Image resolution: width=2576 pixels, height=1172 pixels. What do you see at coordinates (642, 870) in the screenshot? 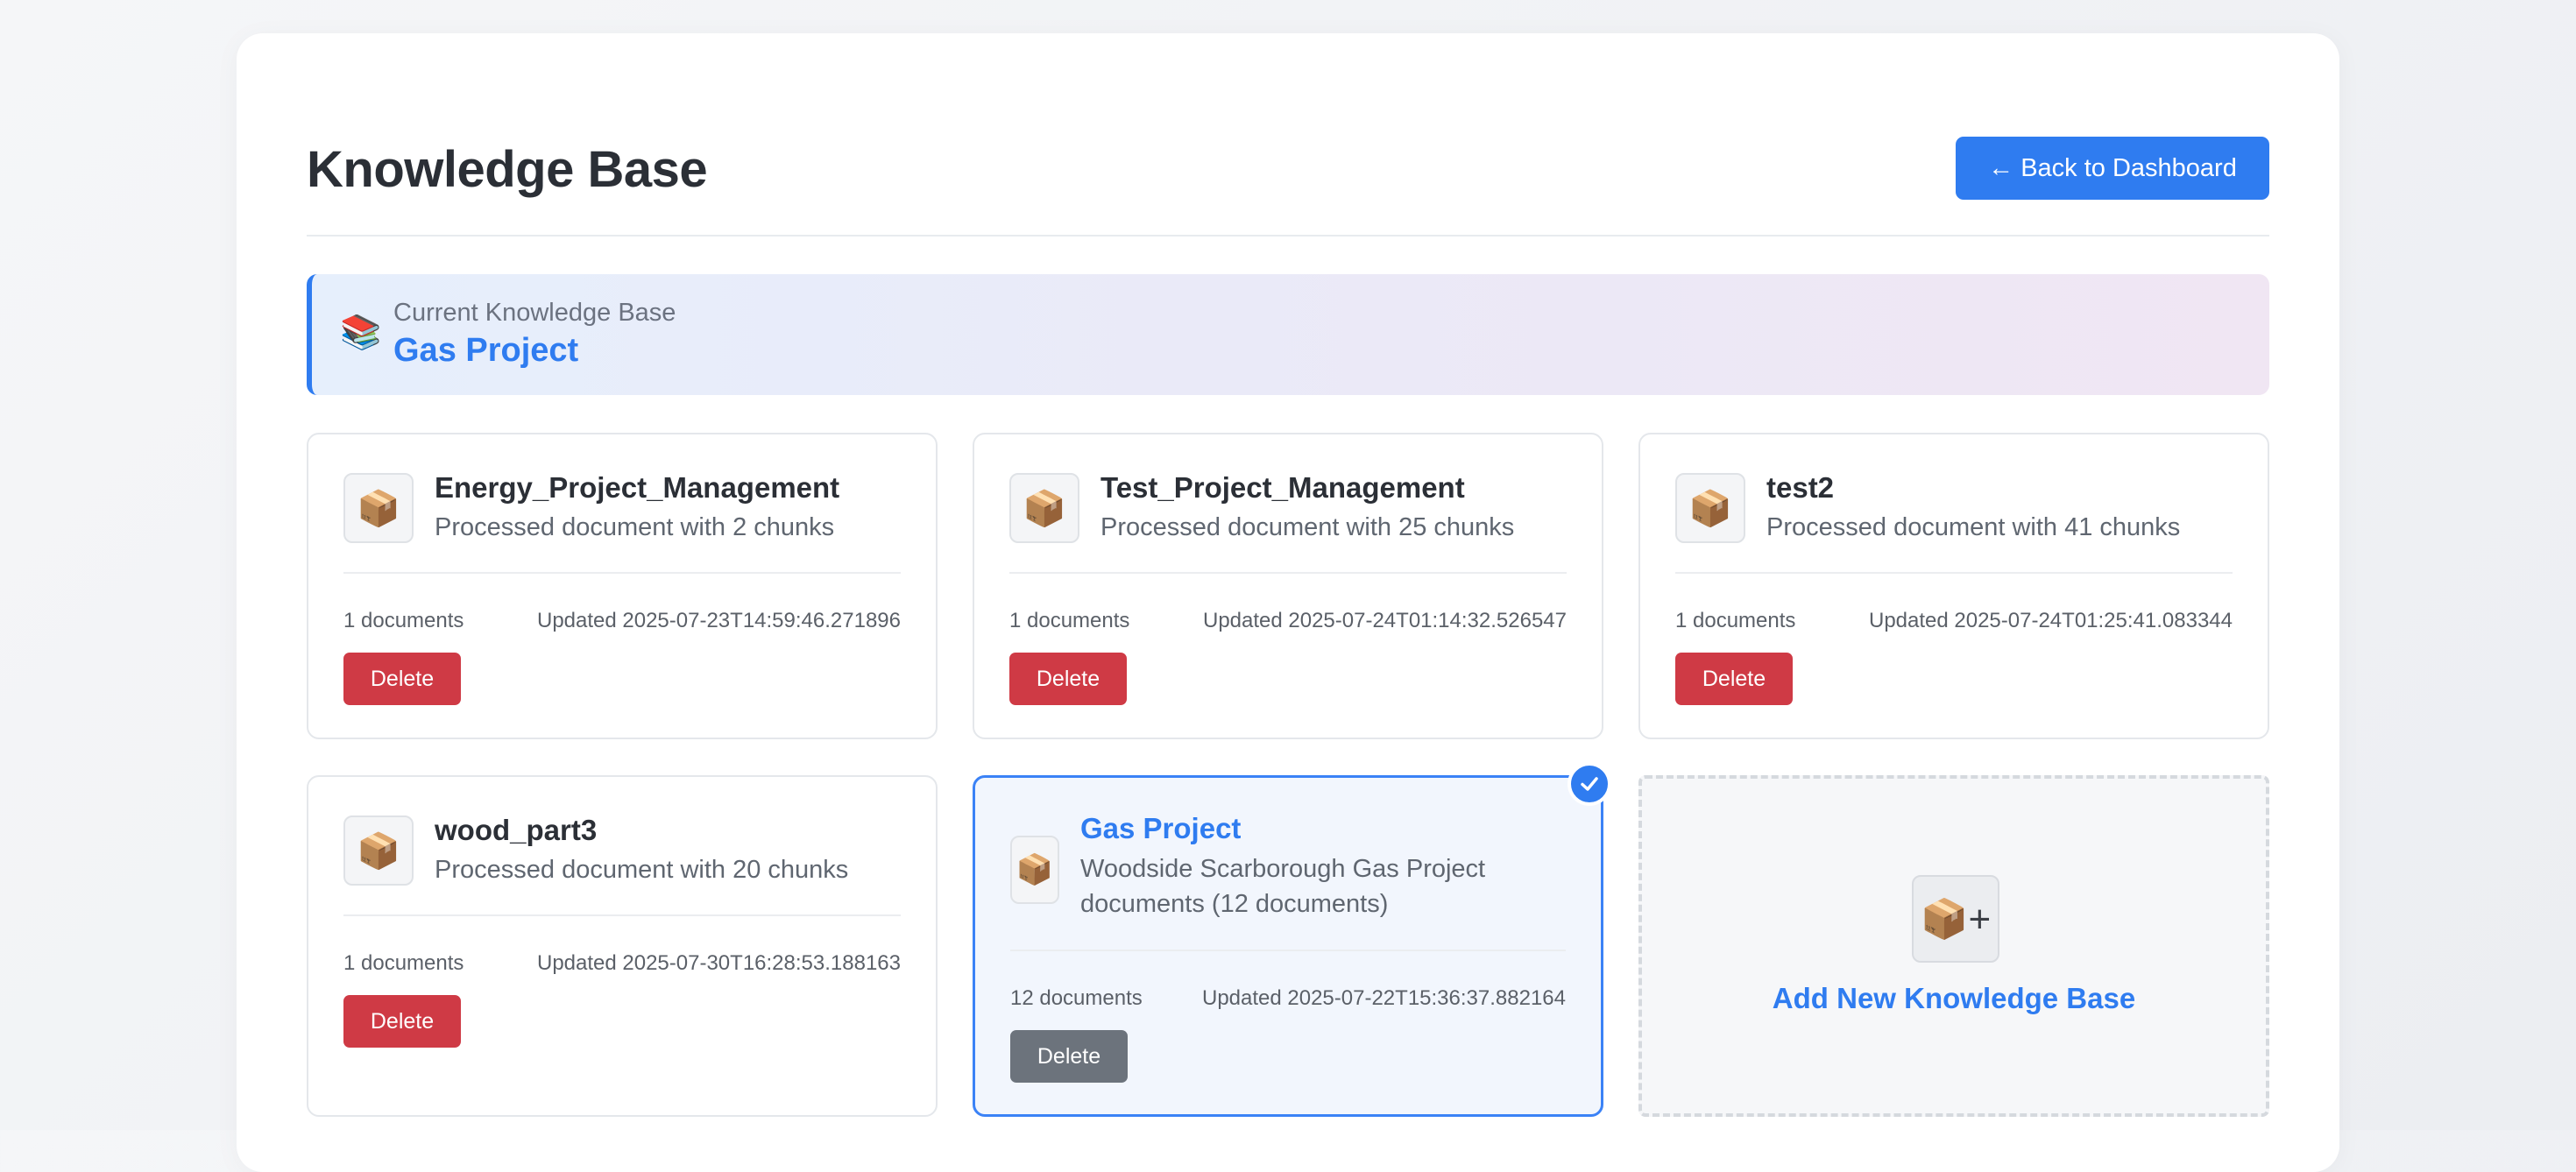
I see `kb-card-description: Processed document with 20 chunks` at bounding box center [642, 870].